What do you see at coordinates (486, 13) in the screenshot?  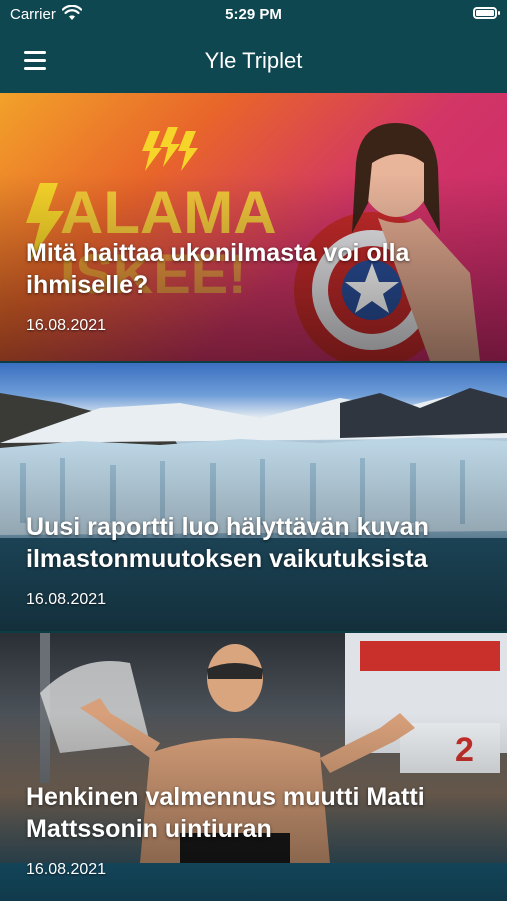 I see `battery-icon` at bounding box center [486, 13].